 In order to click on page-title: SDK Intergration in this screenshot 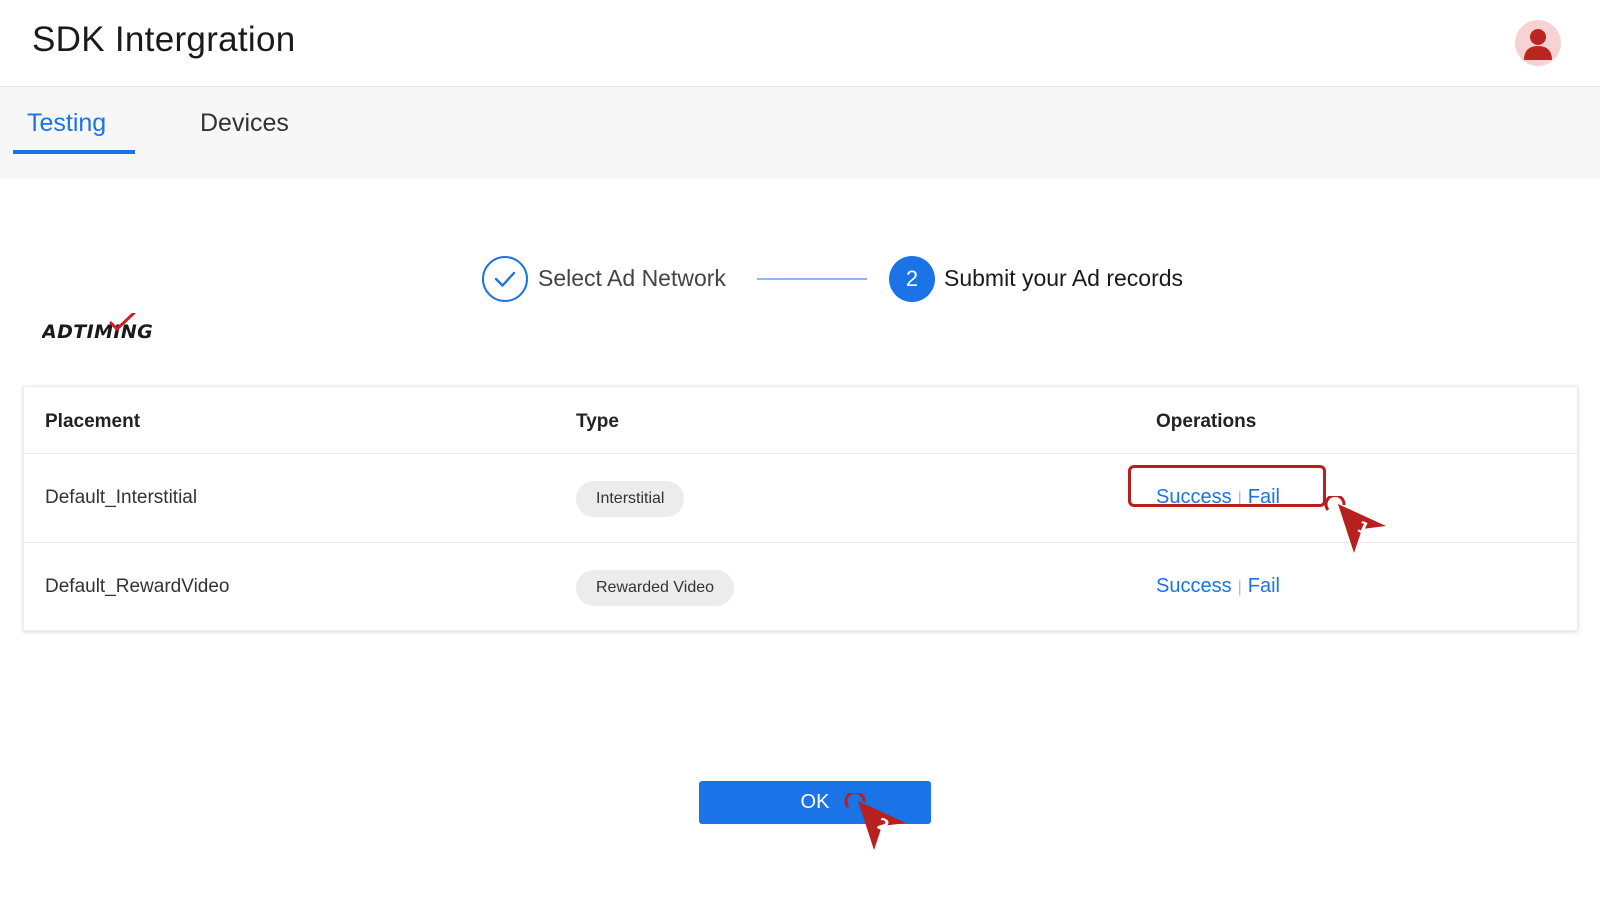, I will do `click(164, 39)`.